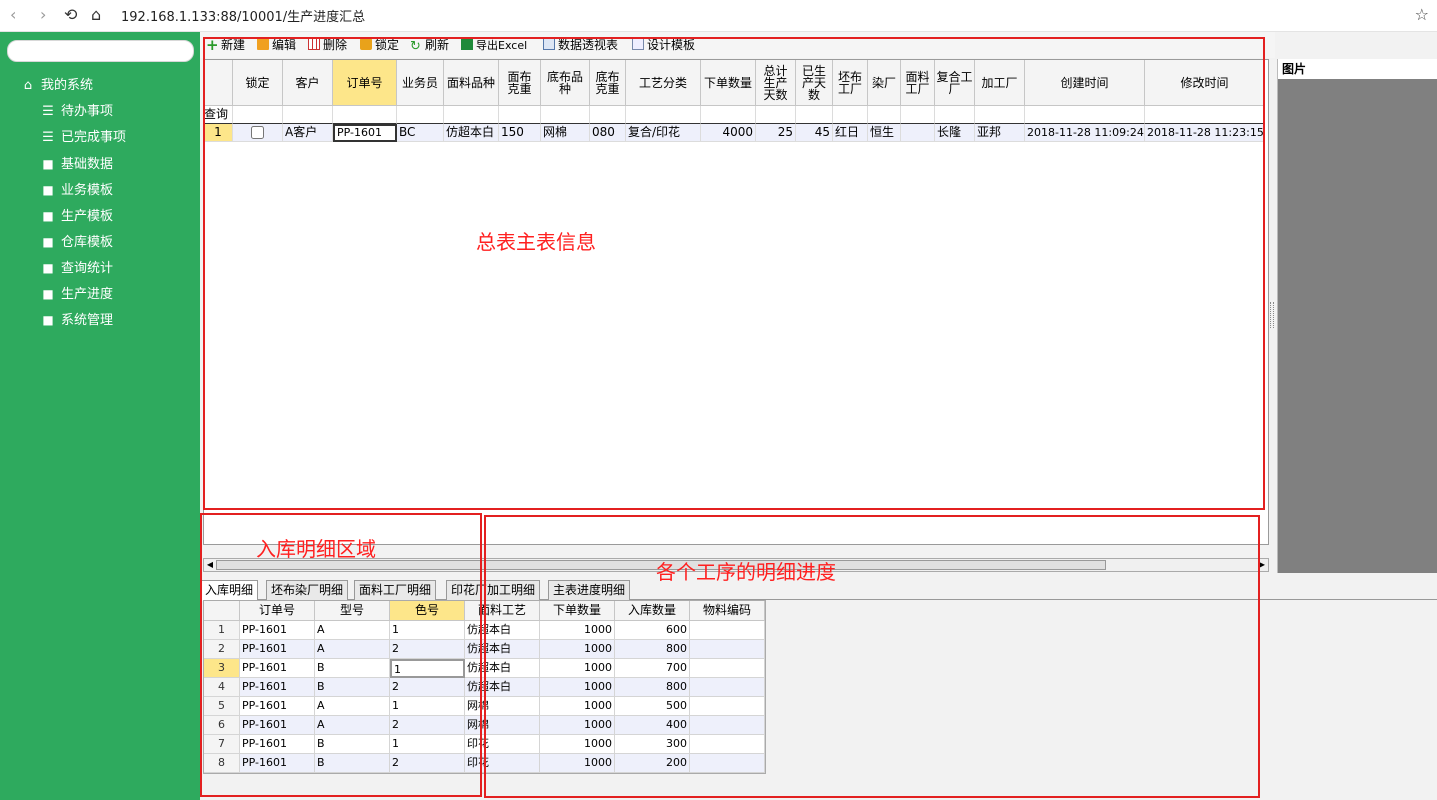  What do you see at coordinates (87, 190) in the screenshot?
I see `sidebar-item-label: 业务模板` at bounding box center [87, 190].